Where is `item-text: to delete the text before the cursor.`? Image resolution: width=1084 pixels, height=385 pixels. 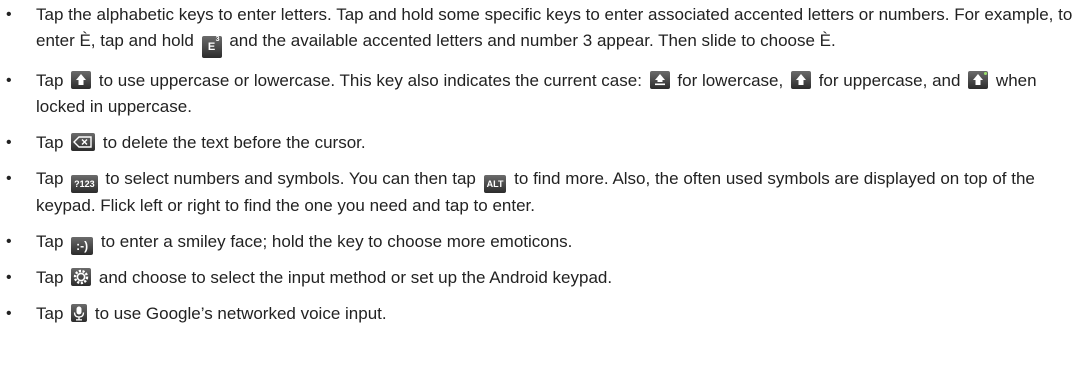
item-text: to delete the text before the cursor. is located at coordinates (234, 142).